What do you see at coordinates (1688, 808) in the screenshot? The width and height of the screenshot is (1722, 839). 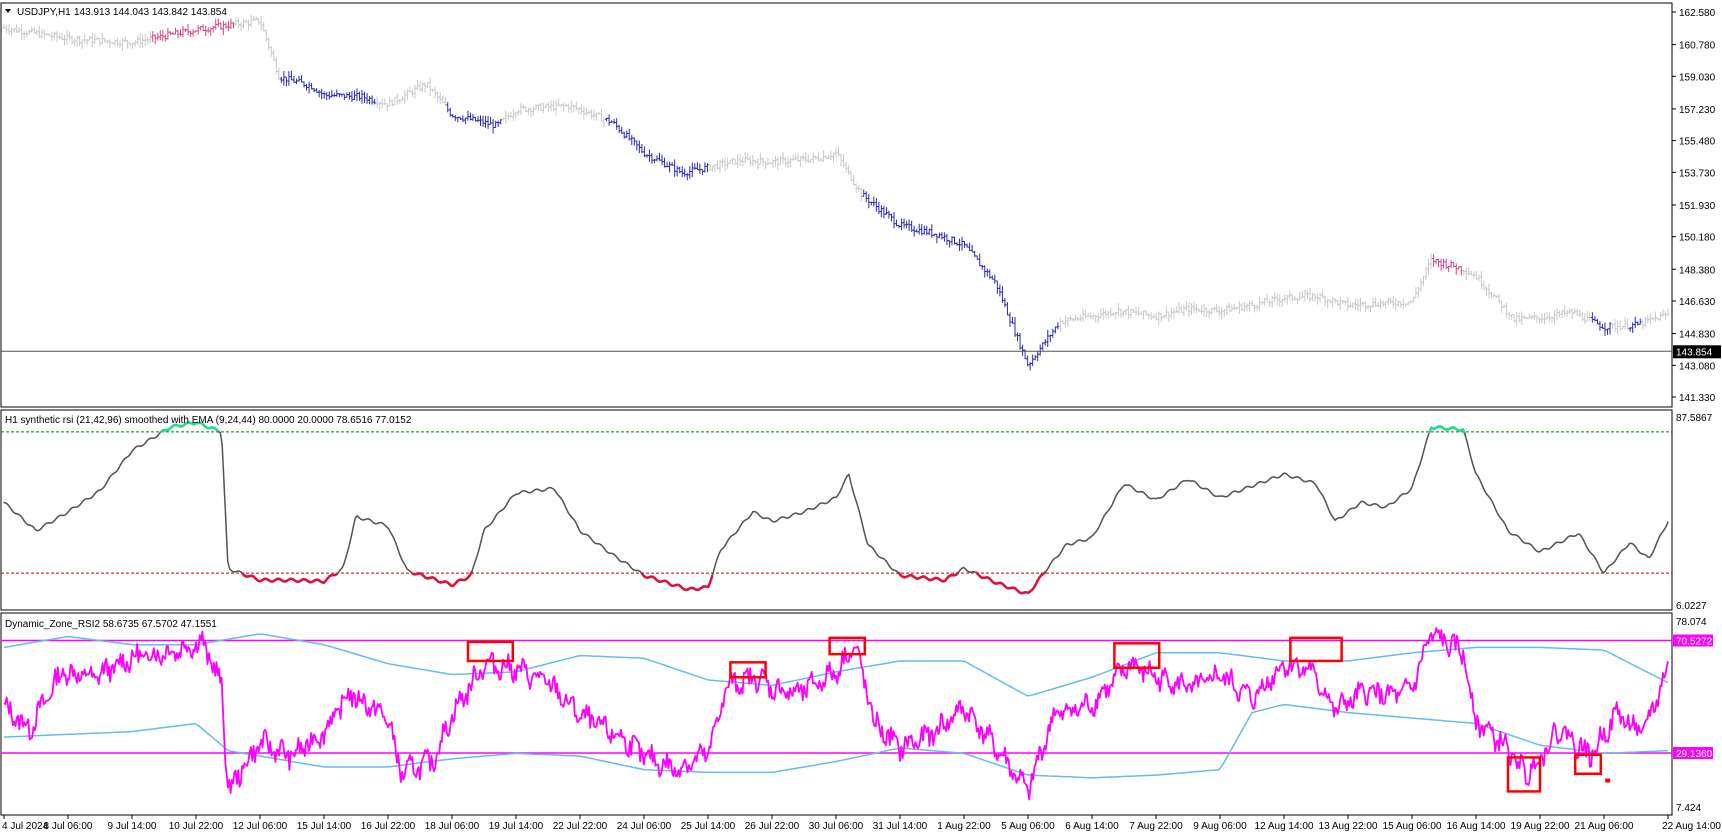 I see `dz-bottom-tick: 7.424` at bounding box center [1688, 808].